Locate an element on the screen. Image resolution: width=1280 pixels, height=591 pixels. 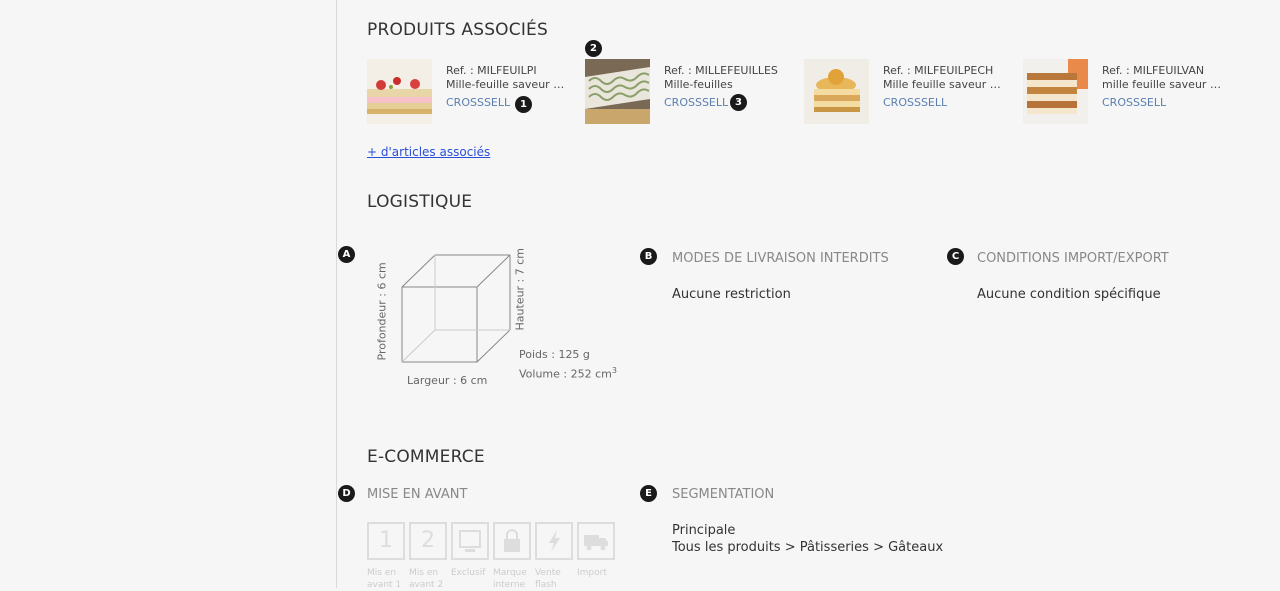
import-export-value: Aucune condition spécifique is located at coordinates (1069, 294).